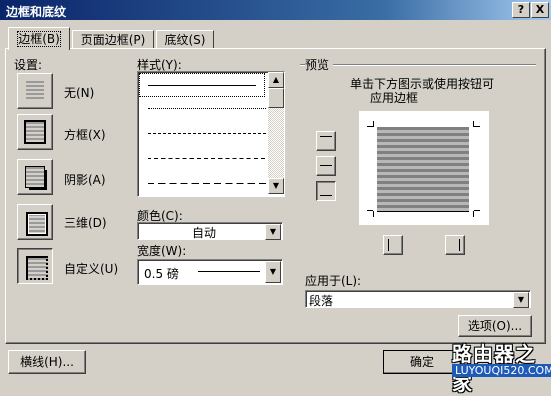  I want to click on line-style-solid, so click(202, 85).